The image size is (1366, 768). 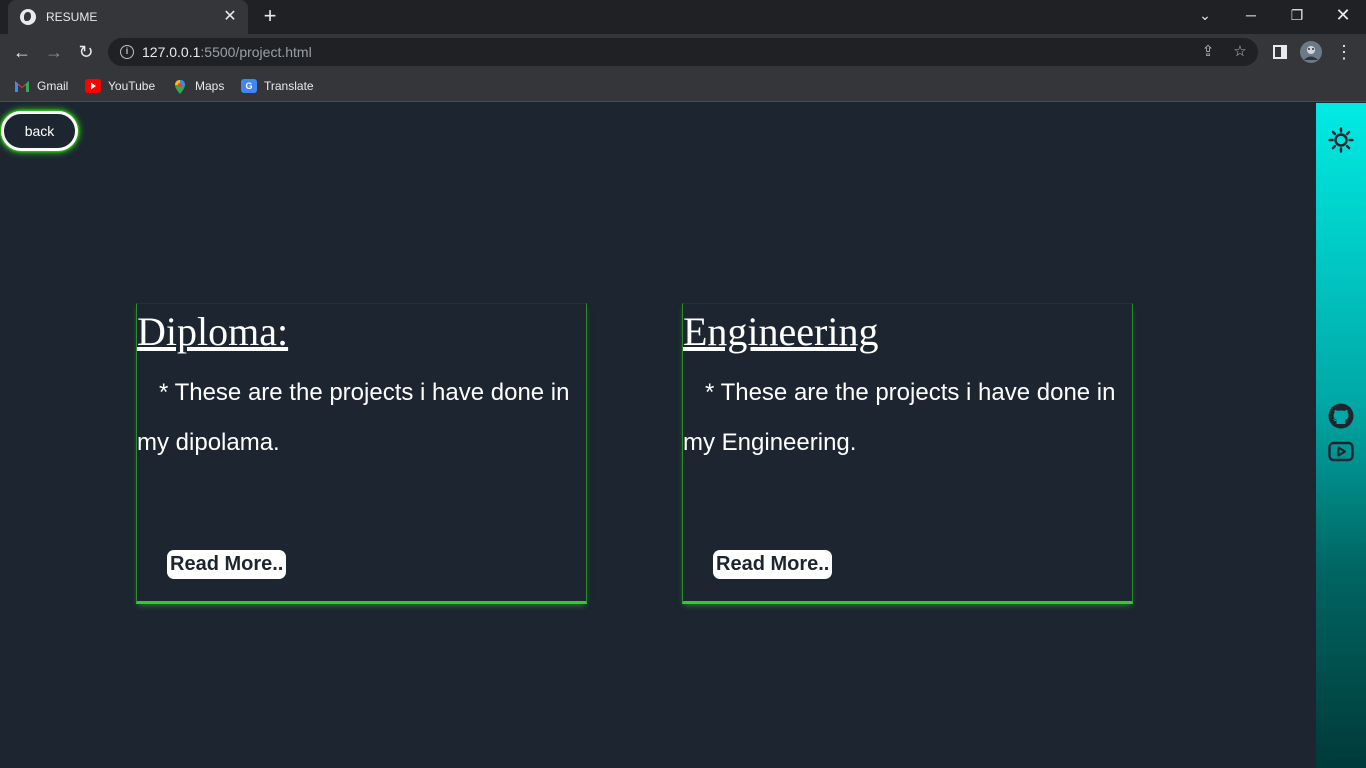 I want to click on back-button: back, so click(x=39, y=131).